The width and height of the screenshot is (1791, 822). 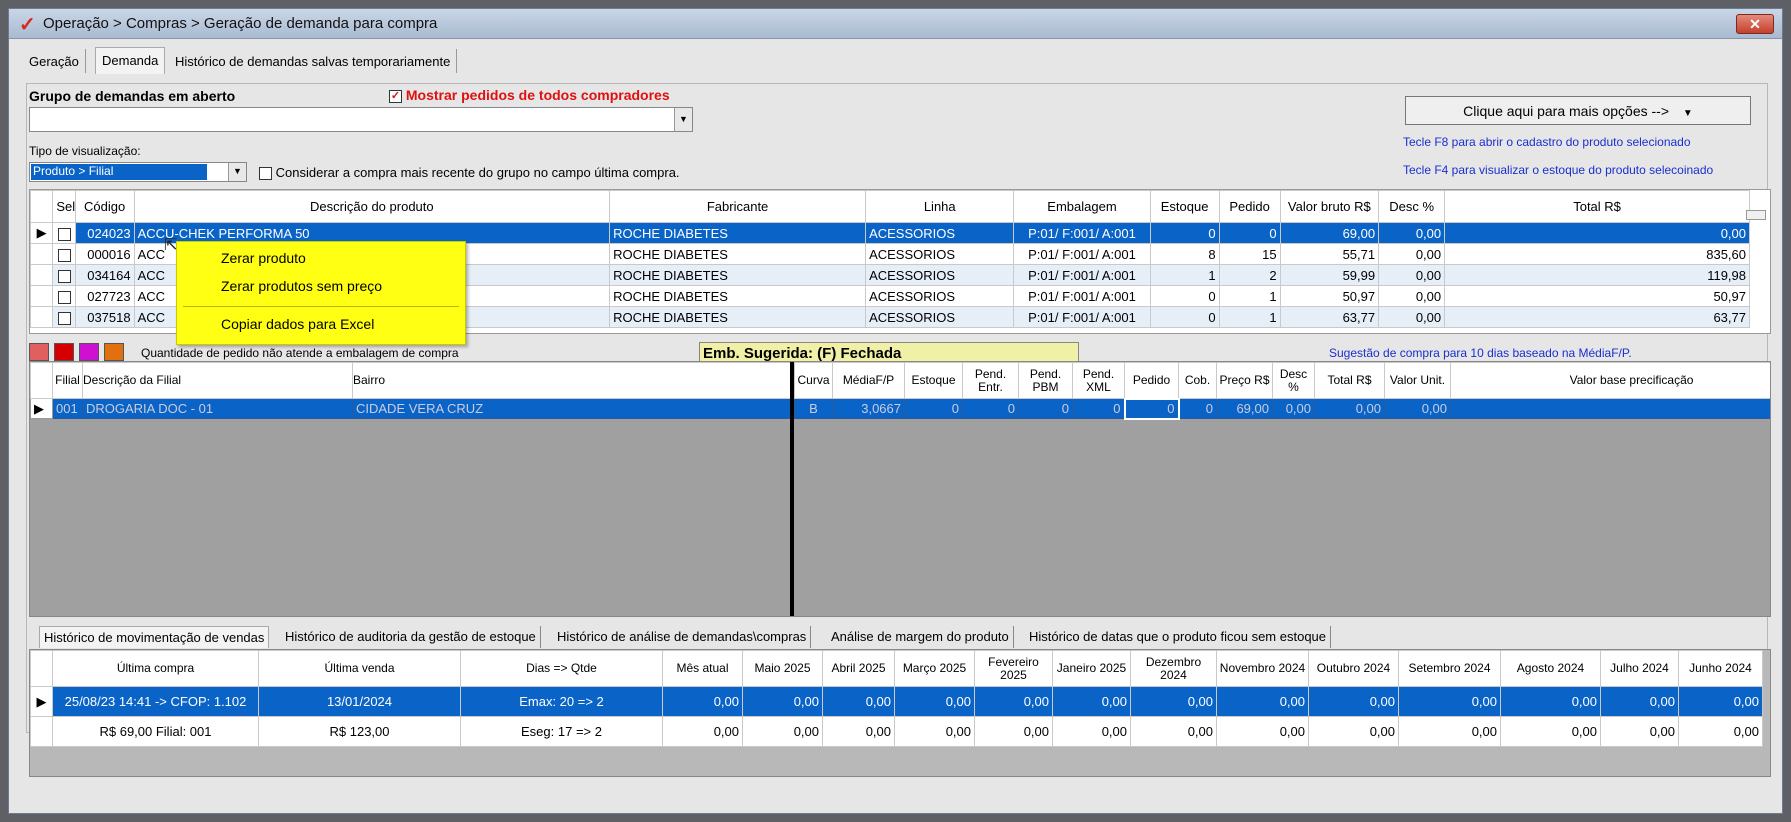 I want to click on tab-demanda: Demanda, so click(x=130, y=60).